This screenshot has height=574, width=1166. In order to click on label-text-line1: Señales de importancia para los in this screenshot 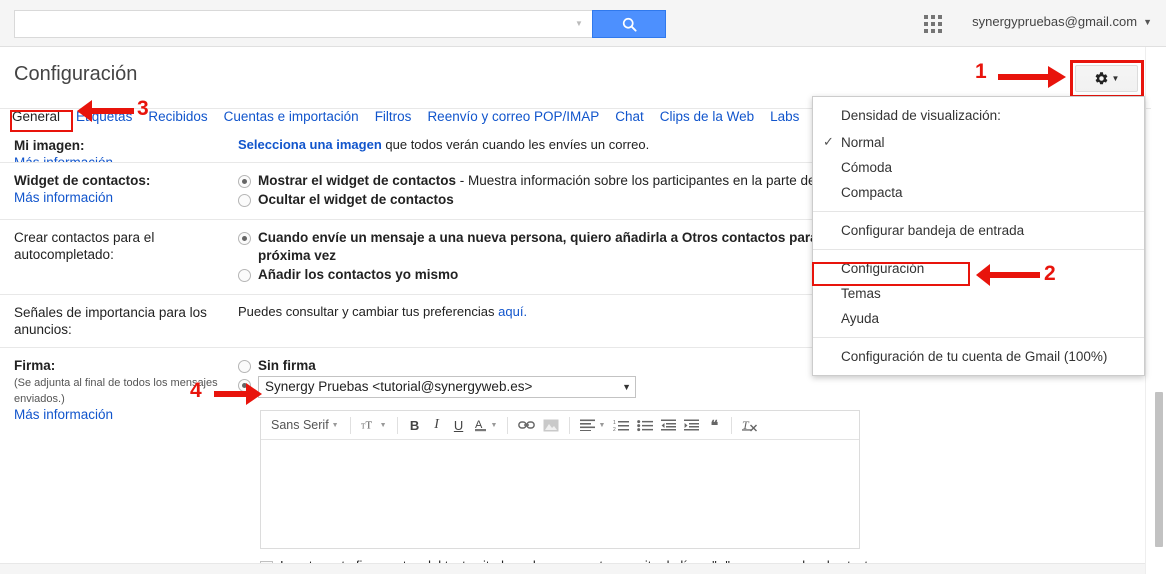, I will do `click(110, 312)`.